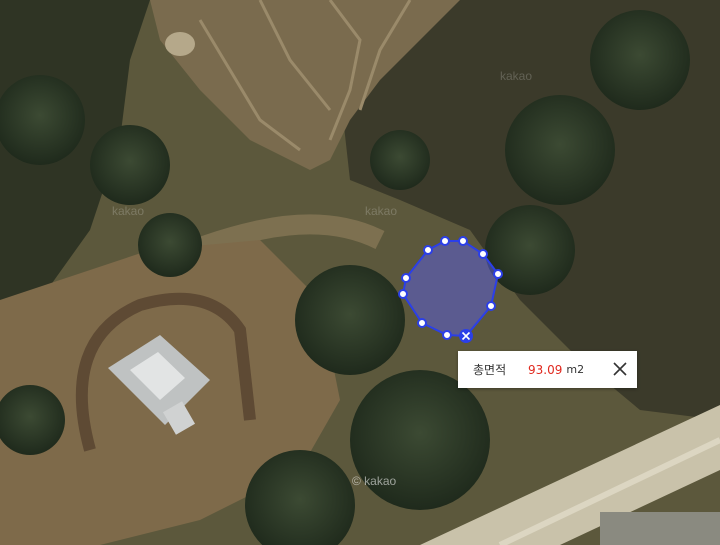 The height and width of the screenshot is (545, 720). I want to click on map-watermark: © kakao, so click(374, 481).